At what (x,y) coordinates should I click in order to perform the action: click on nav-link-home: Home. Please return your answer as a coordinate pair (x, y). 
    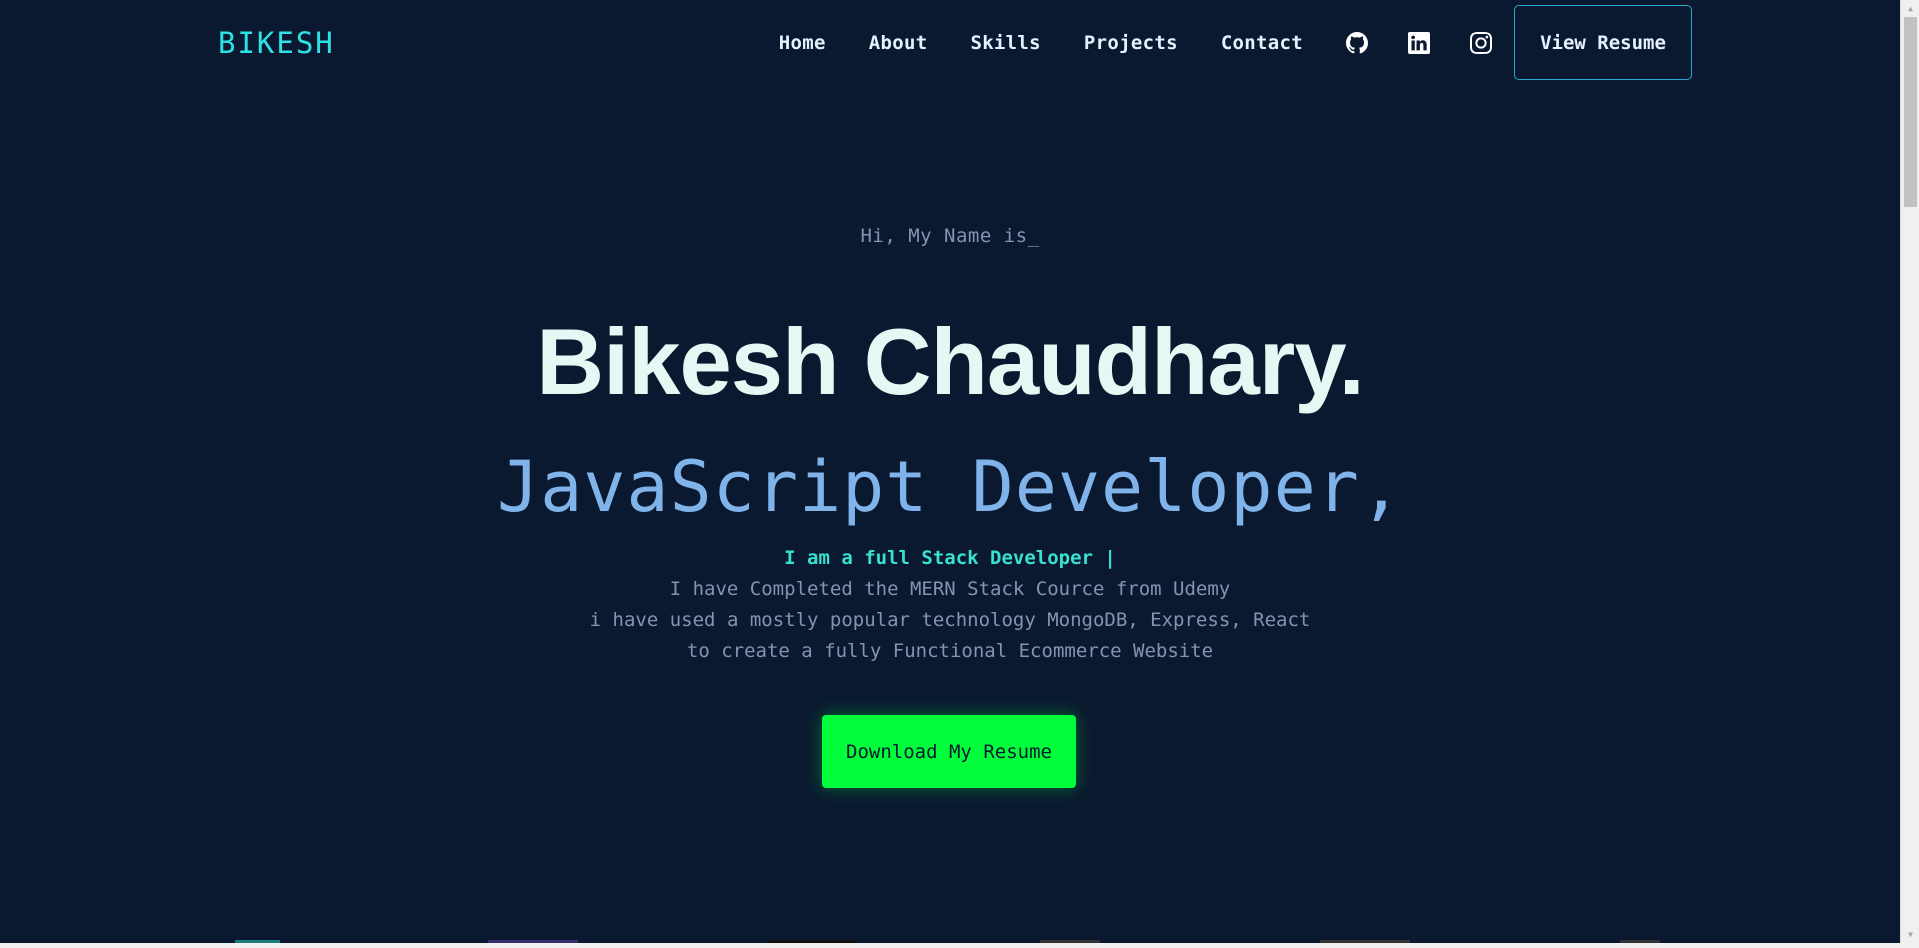
    Looking at the image, I should click on (802, 43).